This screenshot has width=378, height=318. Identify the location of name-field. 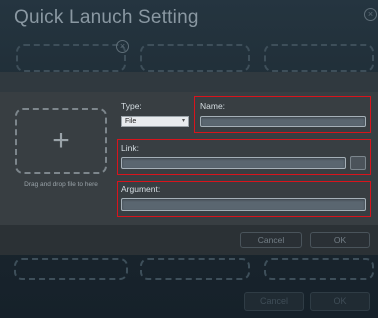
(283, 121).